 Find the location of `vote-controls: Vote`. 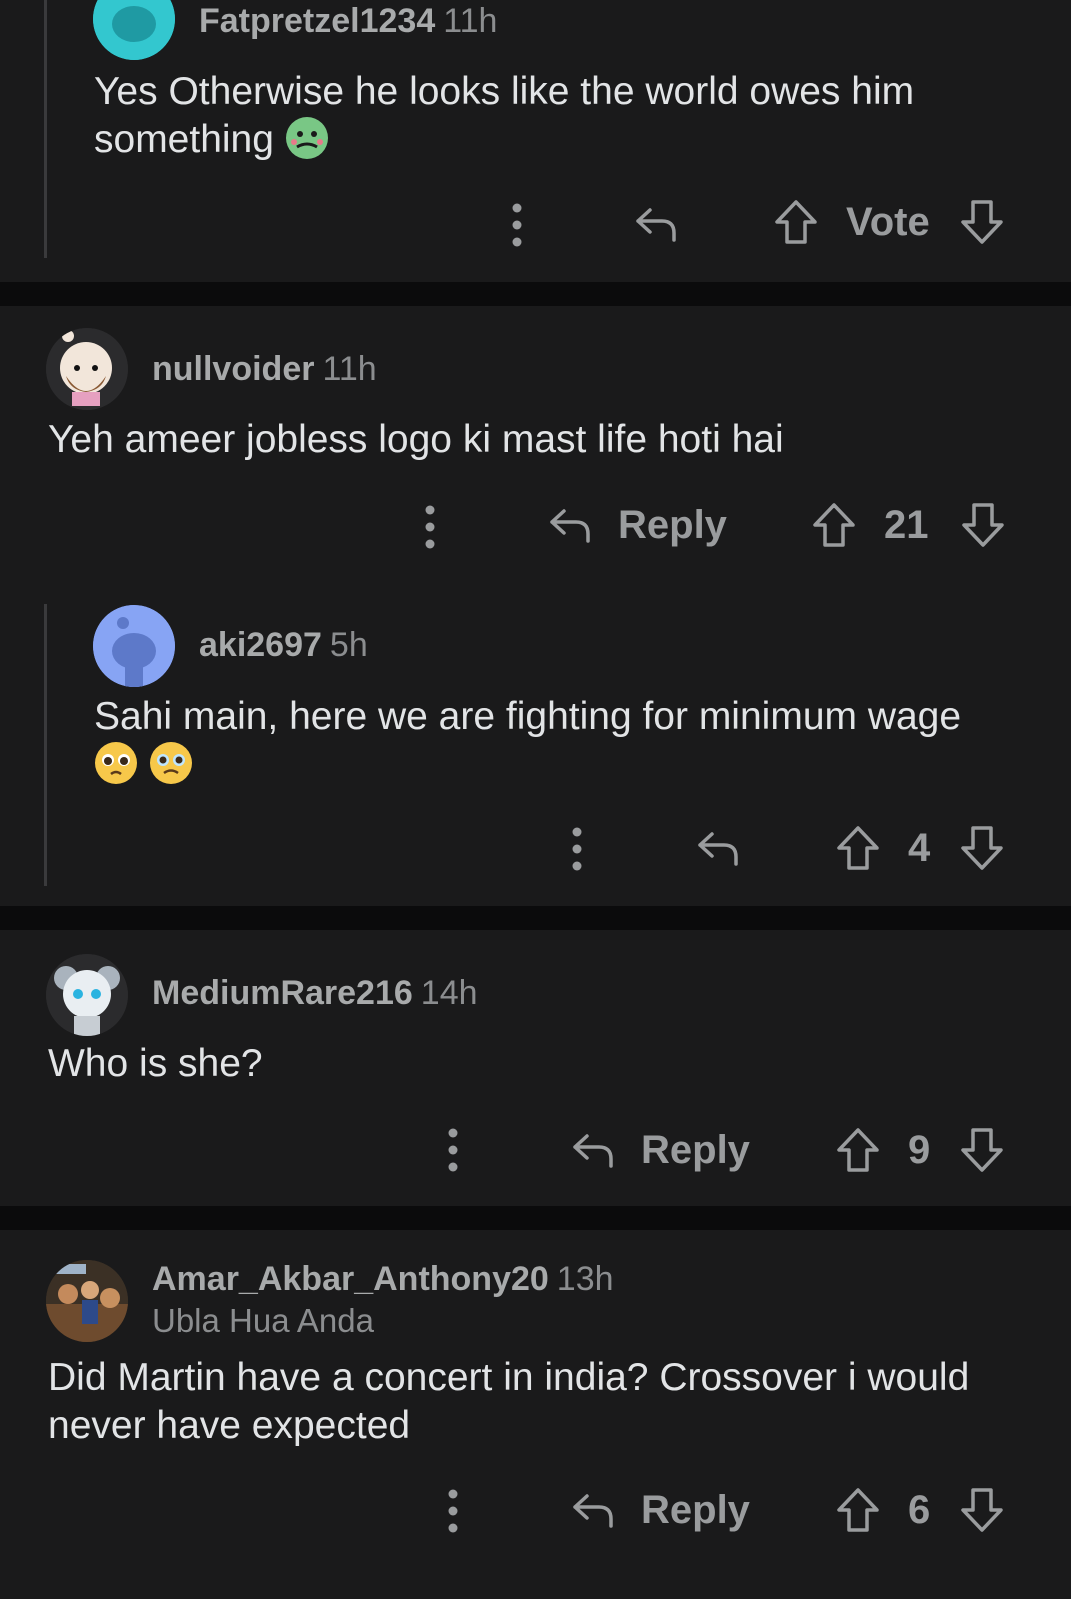

vote-controls: Vote is located at coordinates (889, 222).